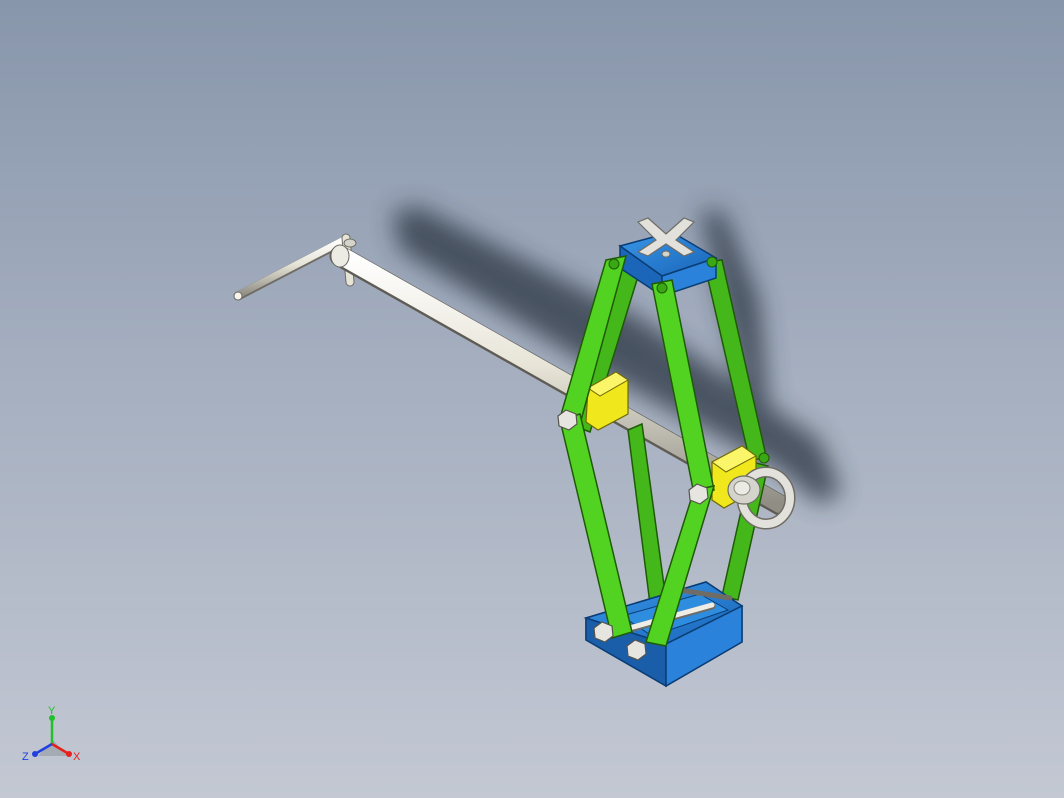 The height and width of the screenshot is (798, 1064). What do you see at coordinates (666, 237) in the screenshot?
I see `saddle-pad` at bounding box center [666, 237].